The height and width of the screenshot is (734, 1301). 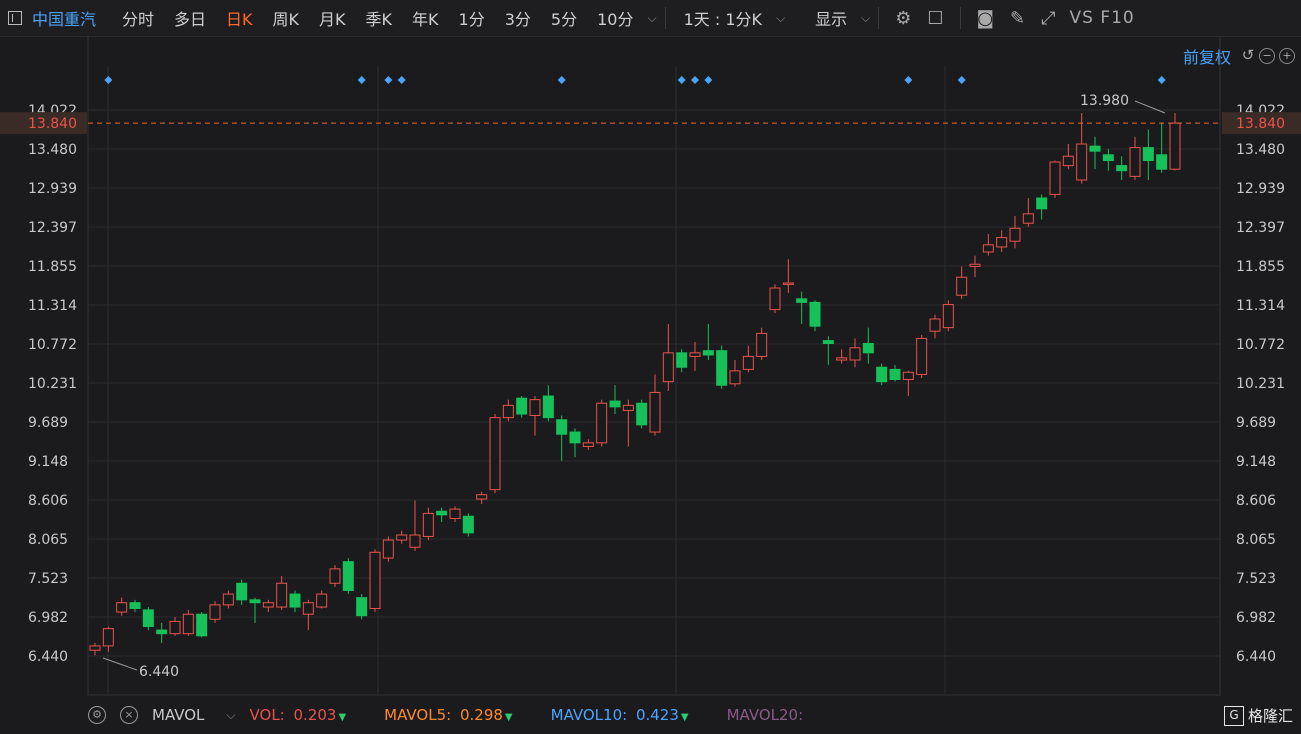 What do you see at coordinates (615, 18) in the screenshot?
I see `tab-10min: 10分` at bounding box center [615, 18].